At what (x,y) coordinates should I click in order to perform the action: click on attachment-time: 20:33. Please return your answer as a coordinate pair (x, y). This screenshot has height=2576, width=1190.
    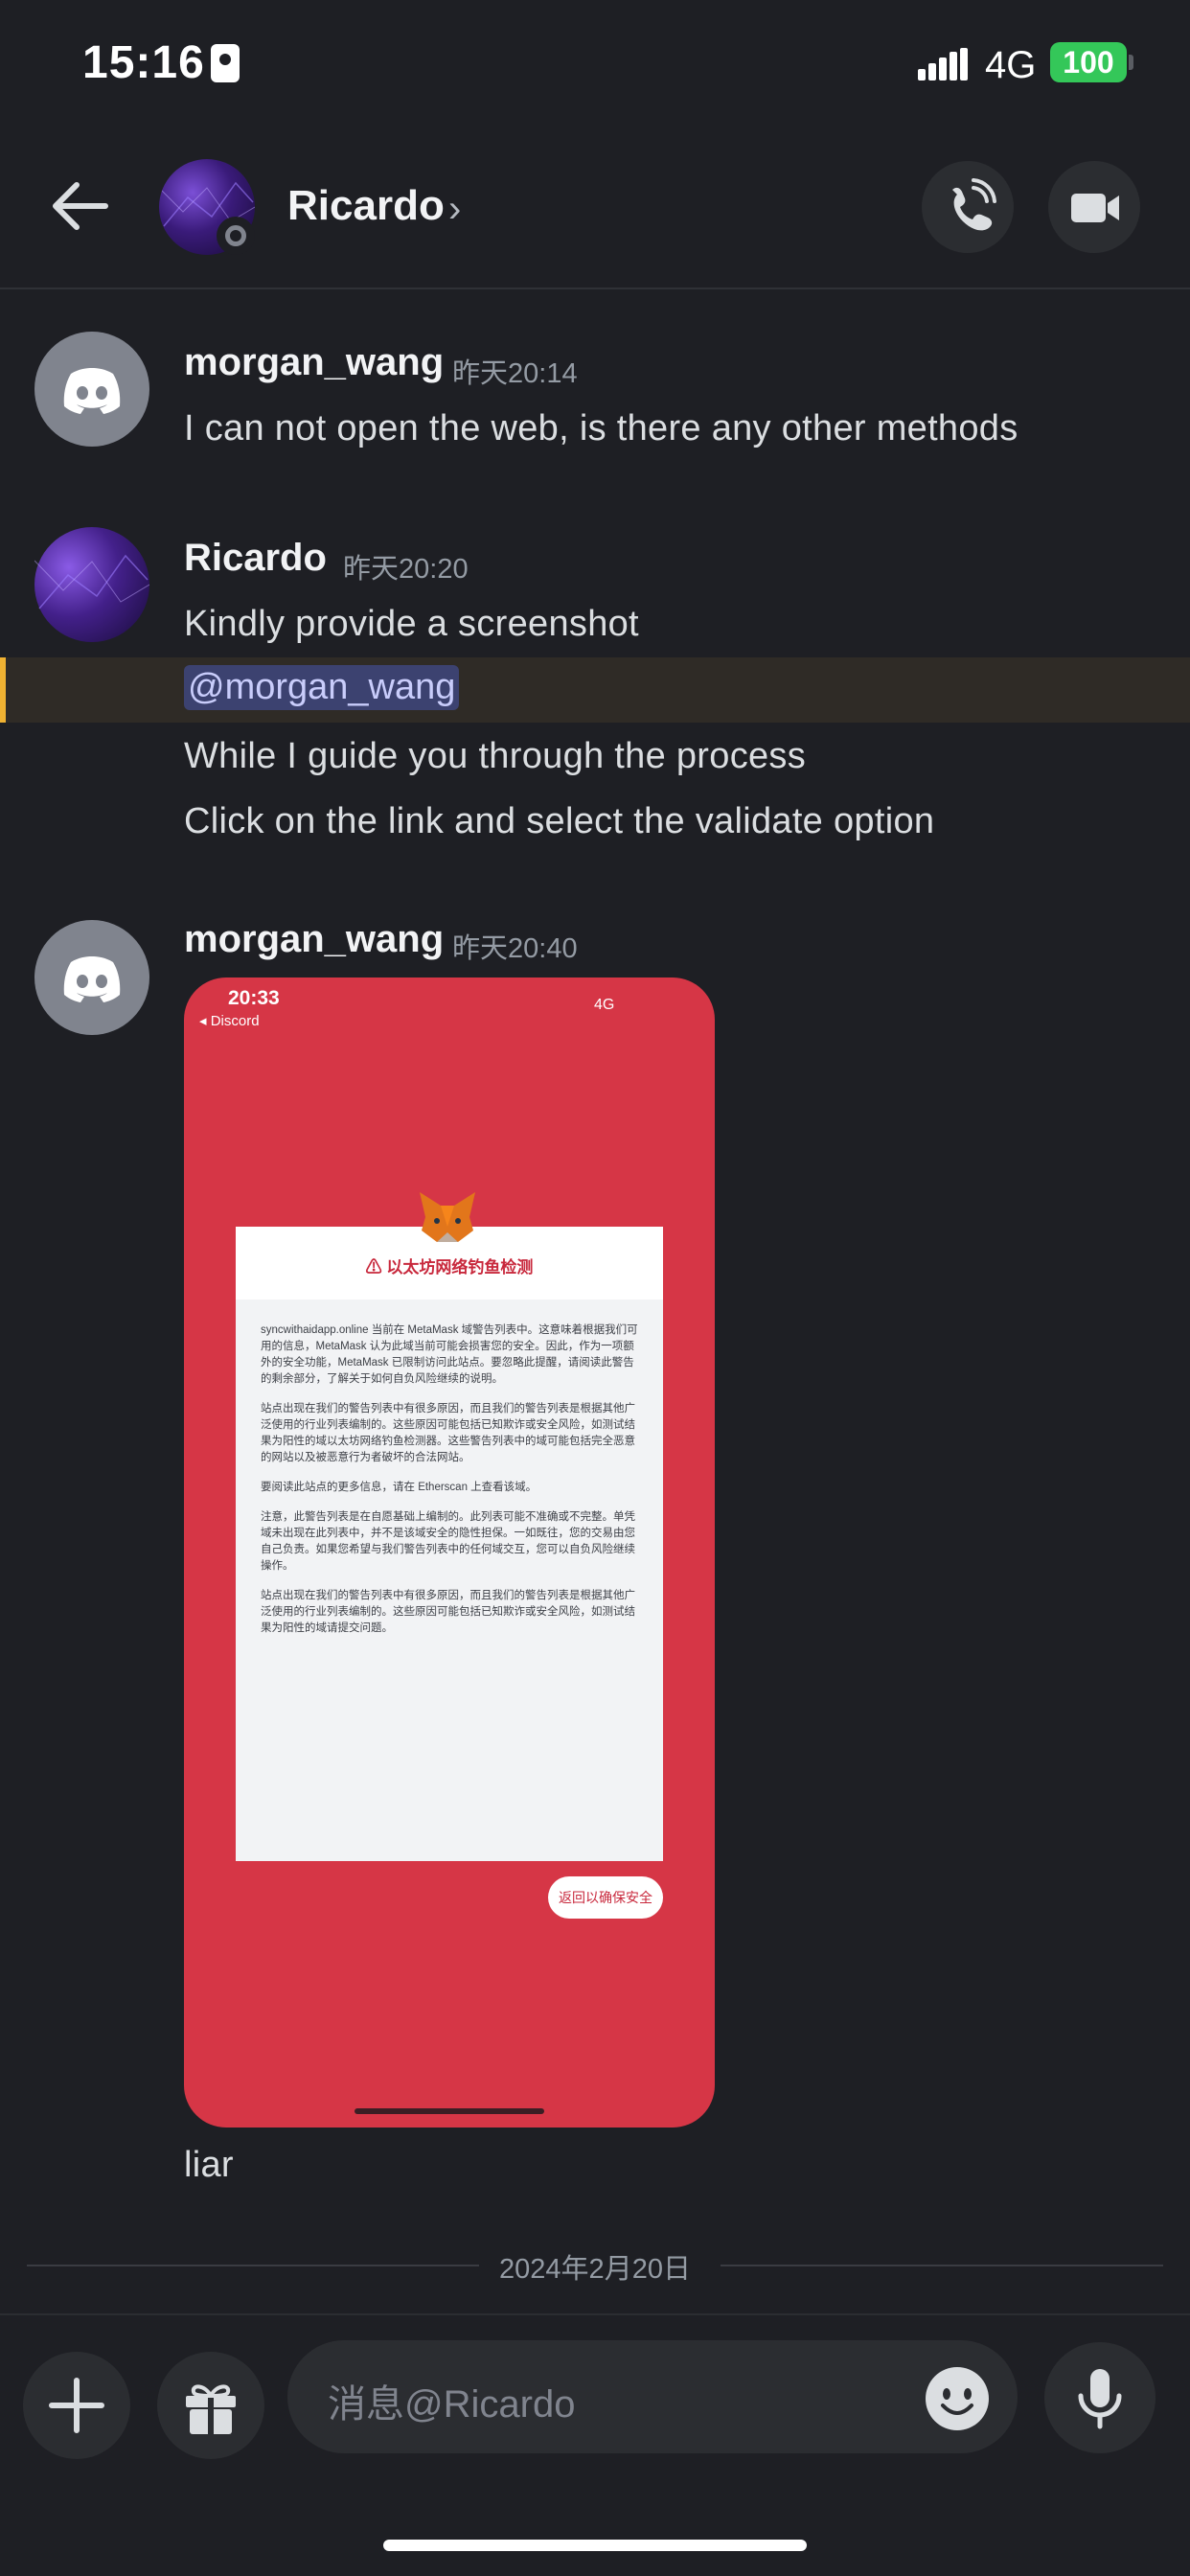
    Looking at the image, I should click on (254, 998).